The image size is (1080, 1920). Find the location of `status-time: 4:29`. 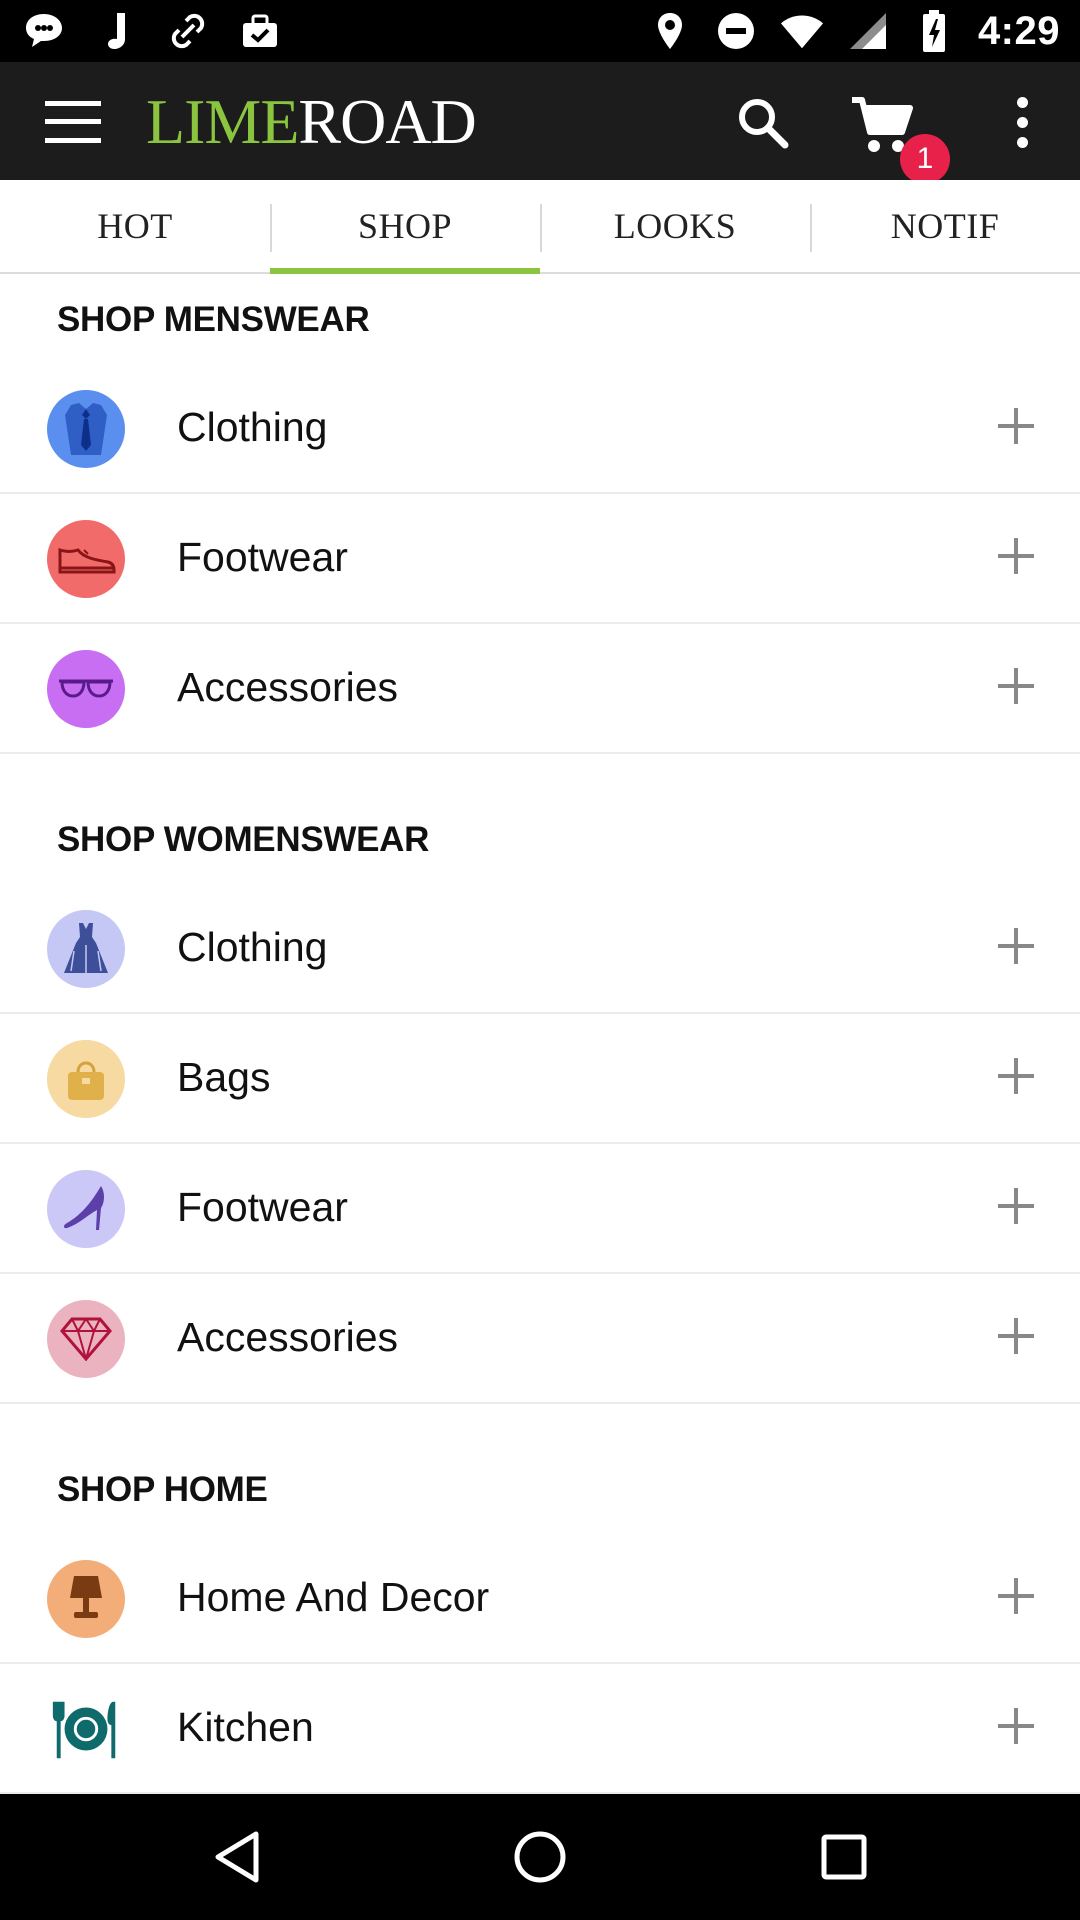

status-time: 4:29 is located at coordinates (1018, 30).